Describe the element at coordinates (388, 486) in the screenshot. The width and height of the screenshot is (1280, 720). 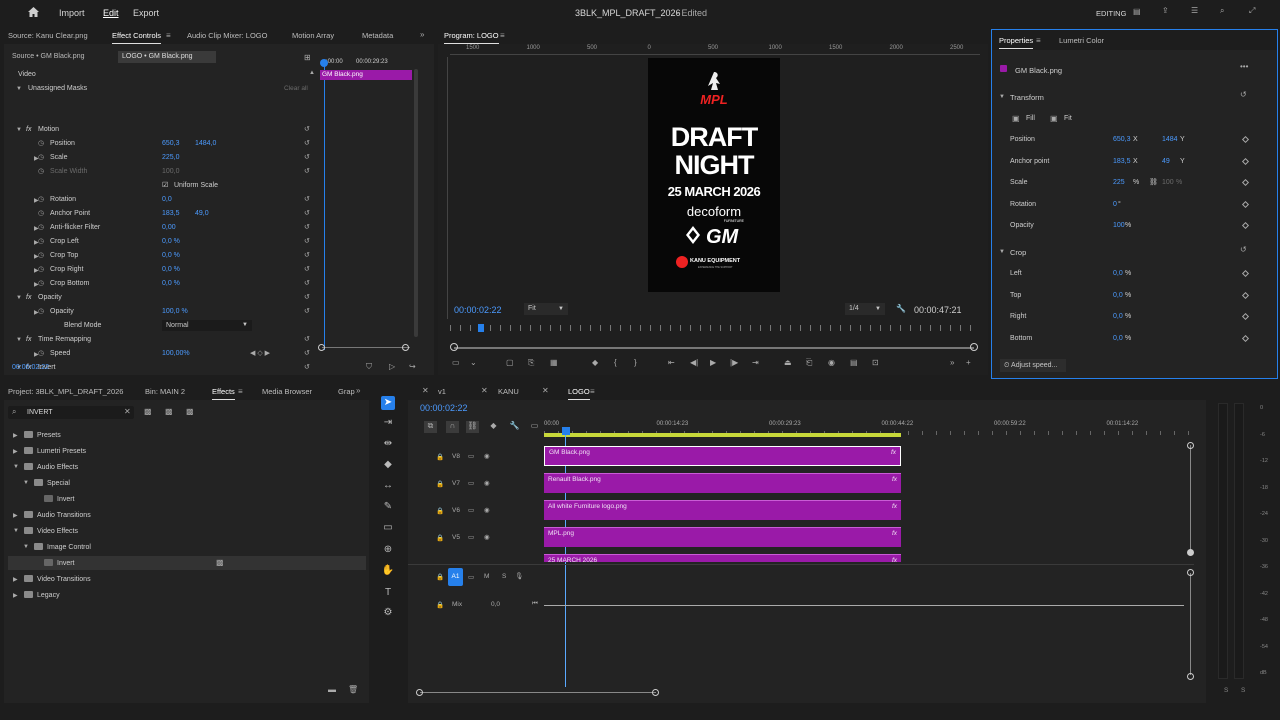
I see `slip-tool-icon: ↔` at that location.